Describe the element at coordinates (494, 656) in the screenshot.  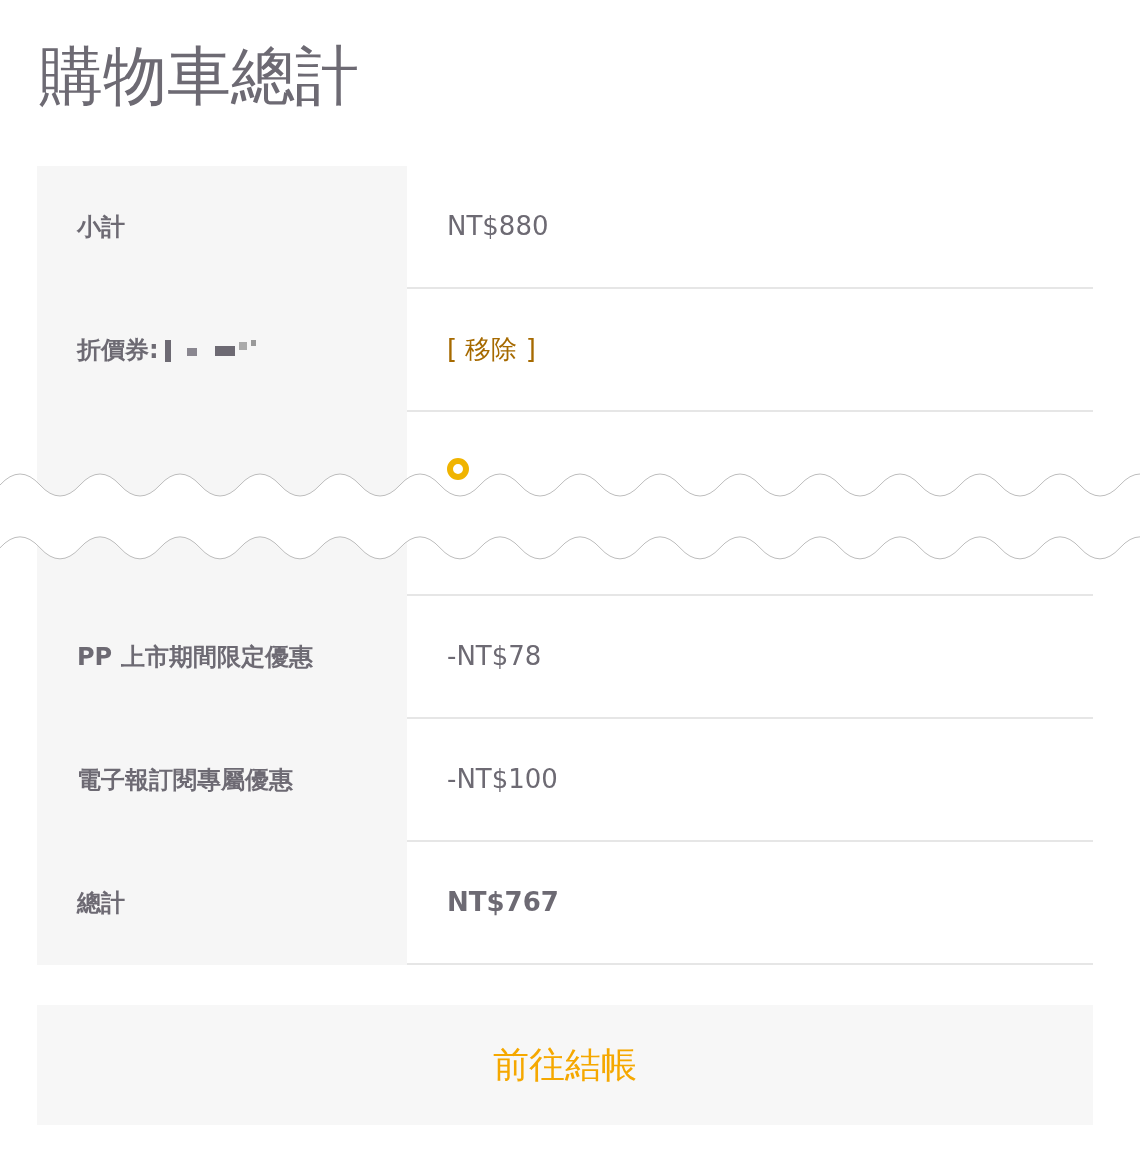
I see `row-value: -NT$78` at that location.